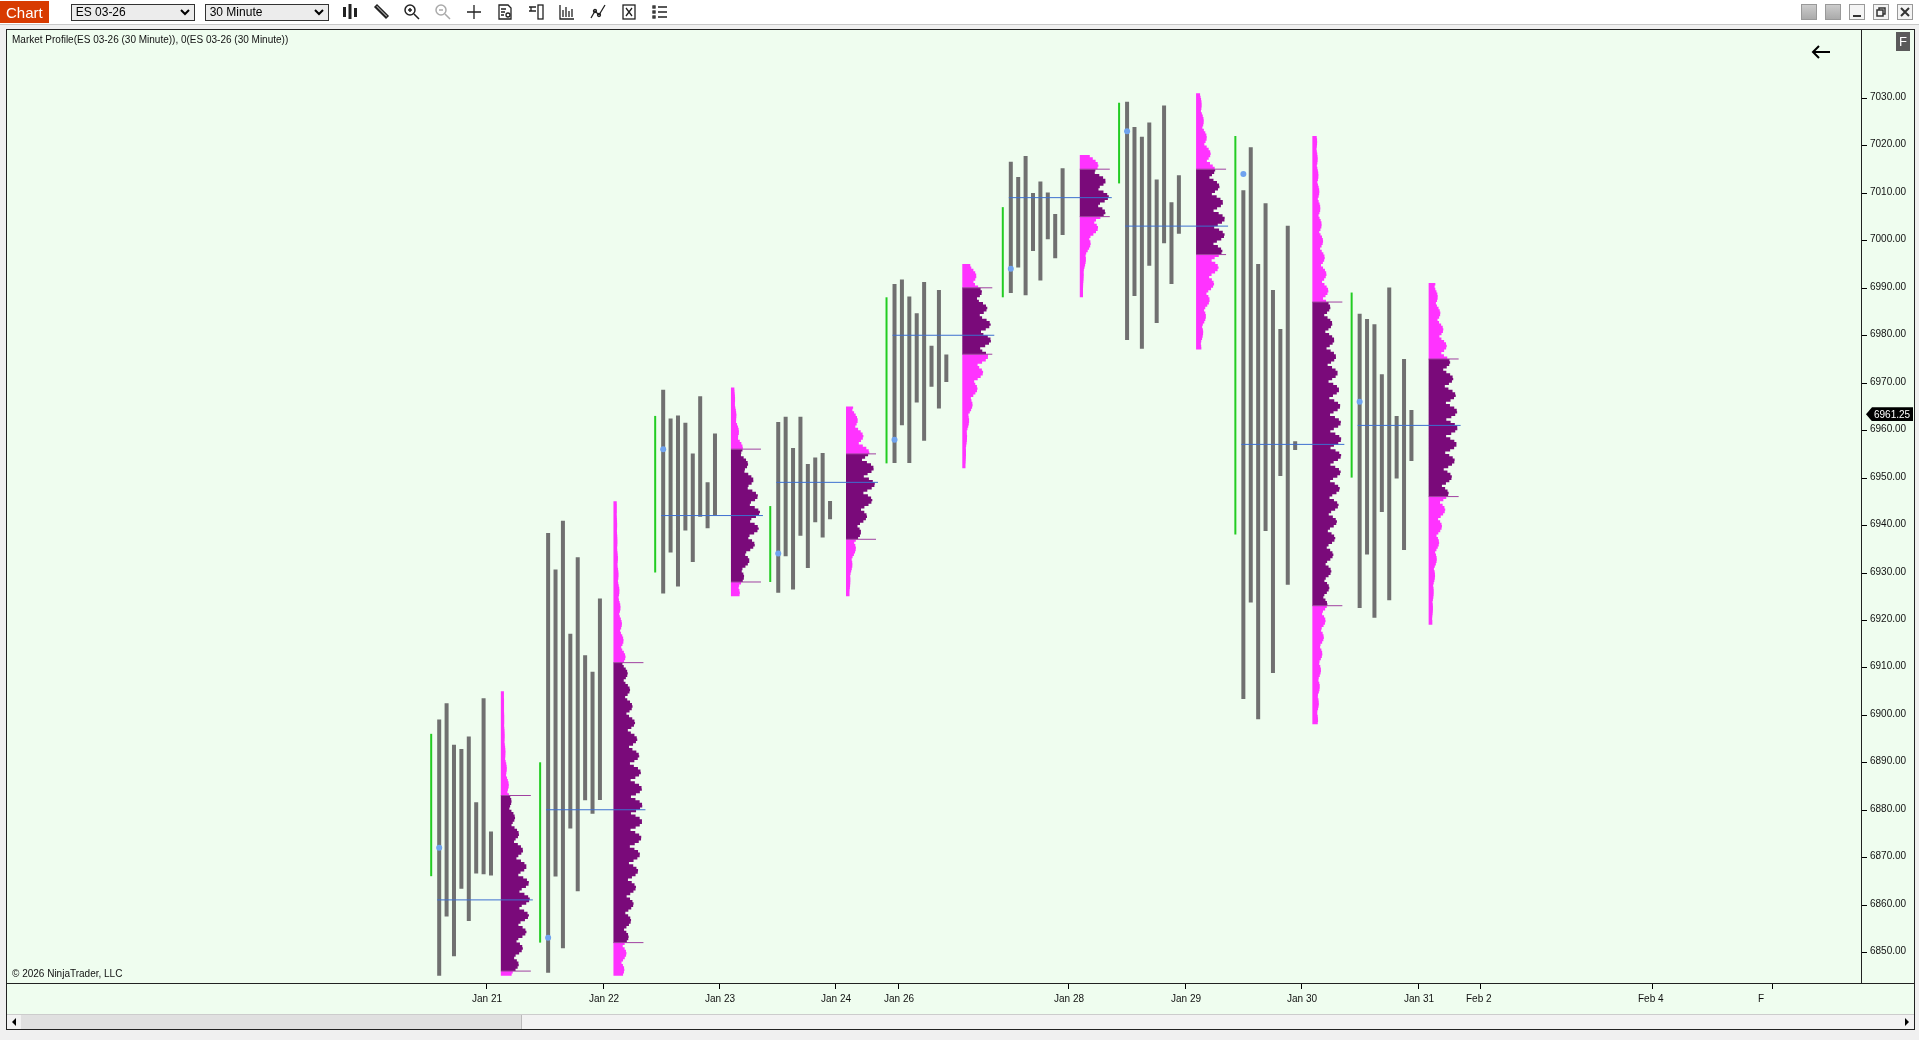 The image size is (1919, 1040). What do you see at coordinates (1888, 96) in the screenshot?
I see `price-label: 7030.00` at bounding box center [1888, 96].